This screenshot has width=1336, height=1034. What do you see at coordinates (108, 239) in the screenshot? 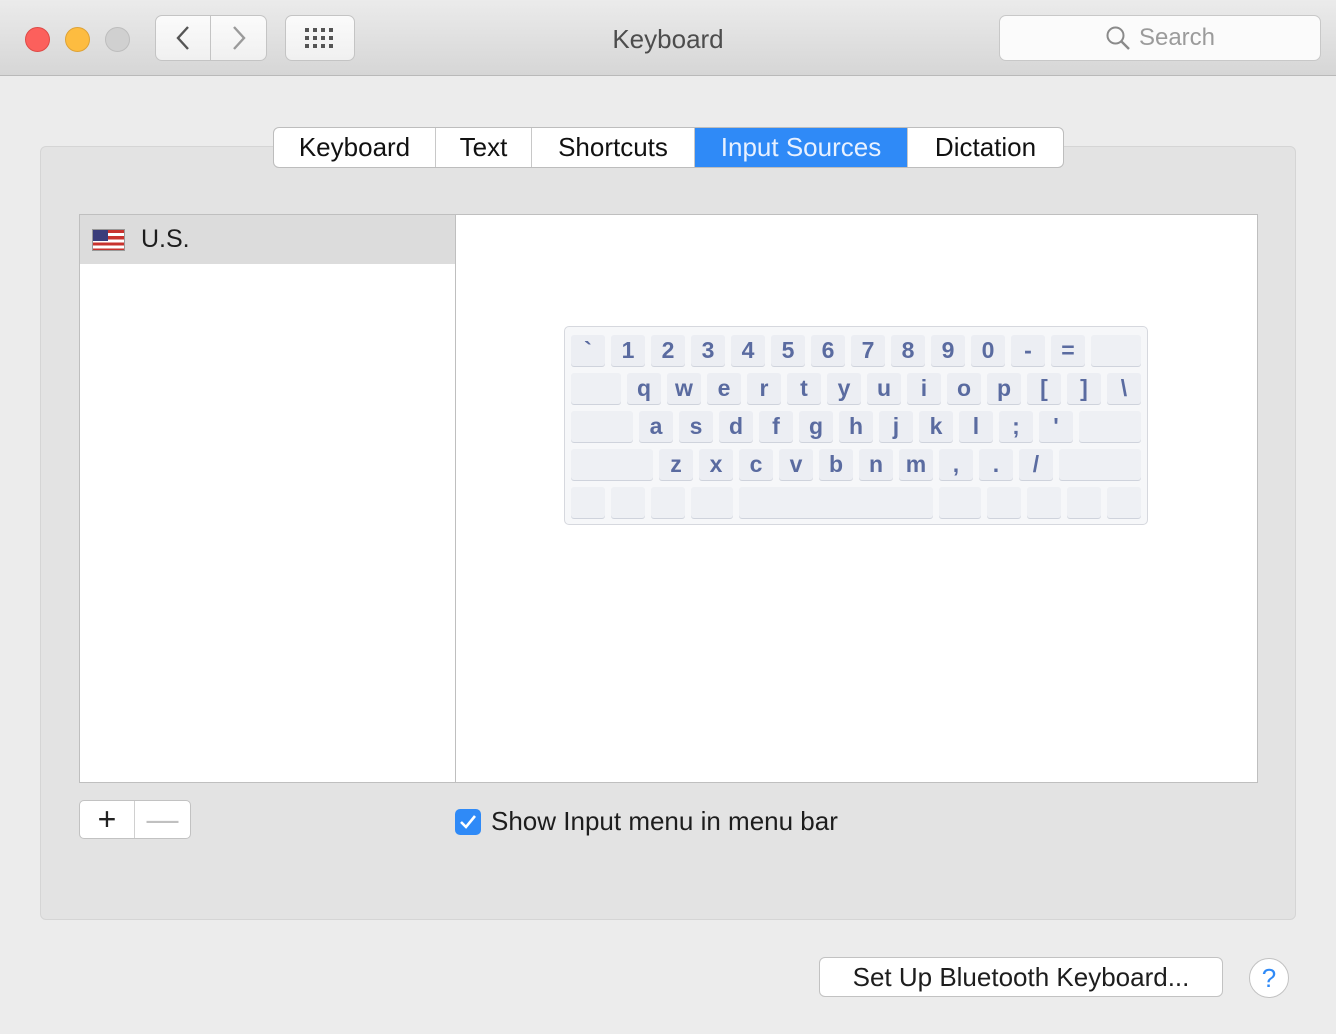
I see `us-flag-icon` at bounding box center [108, 239].